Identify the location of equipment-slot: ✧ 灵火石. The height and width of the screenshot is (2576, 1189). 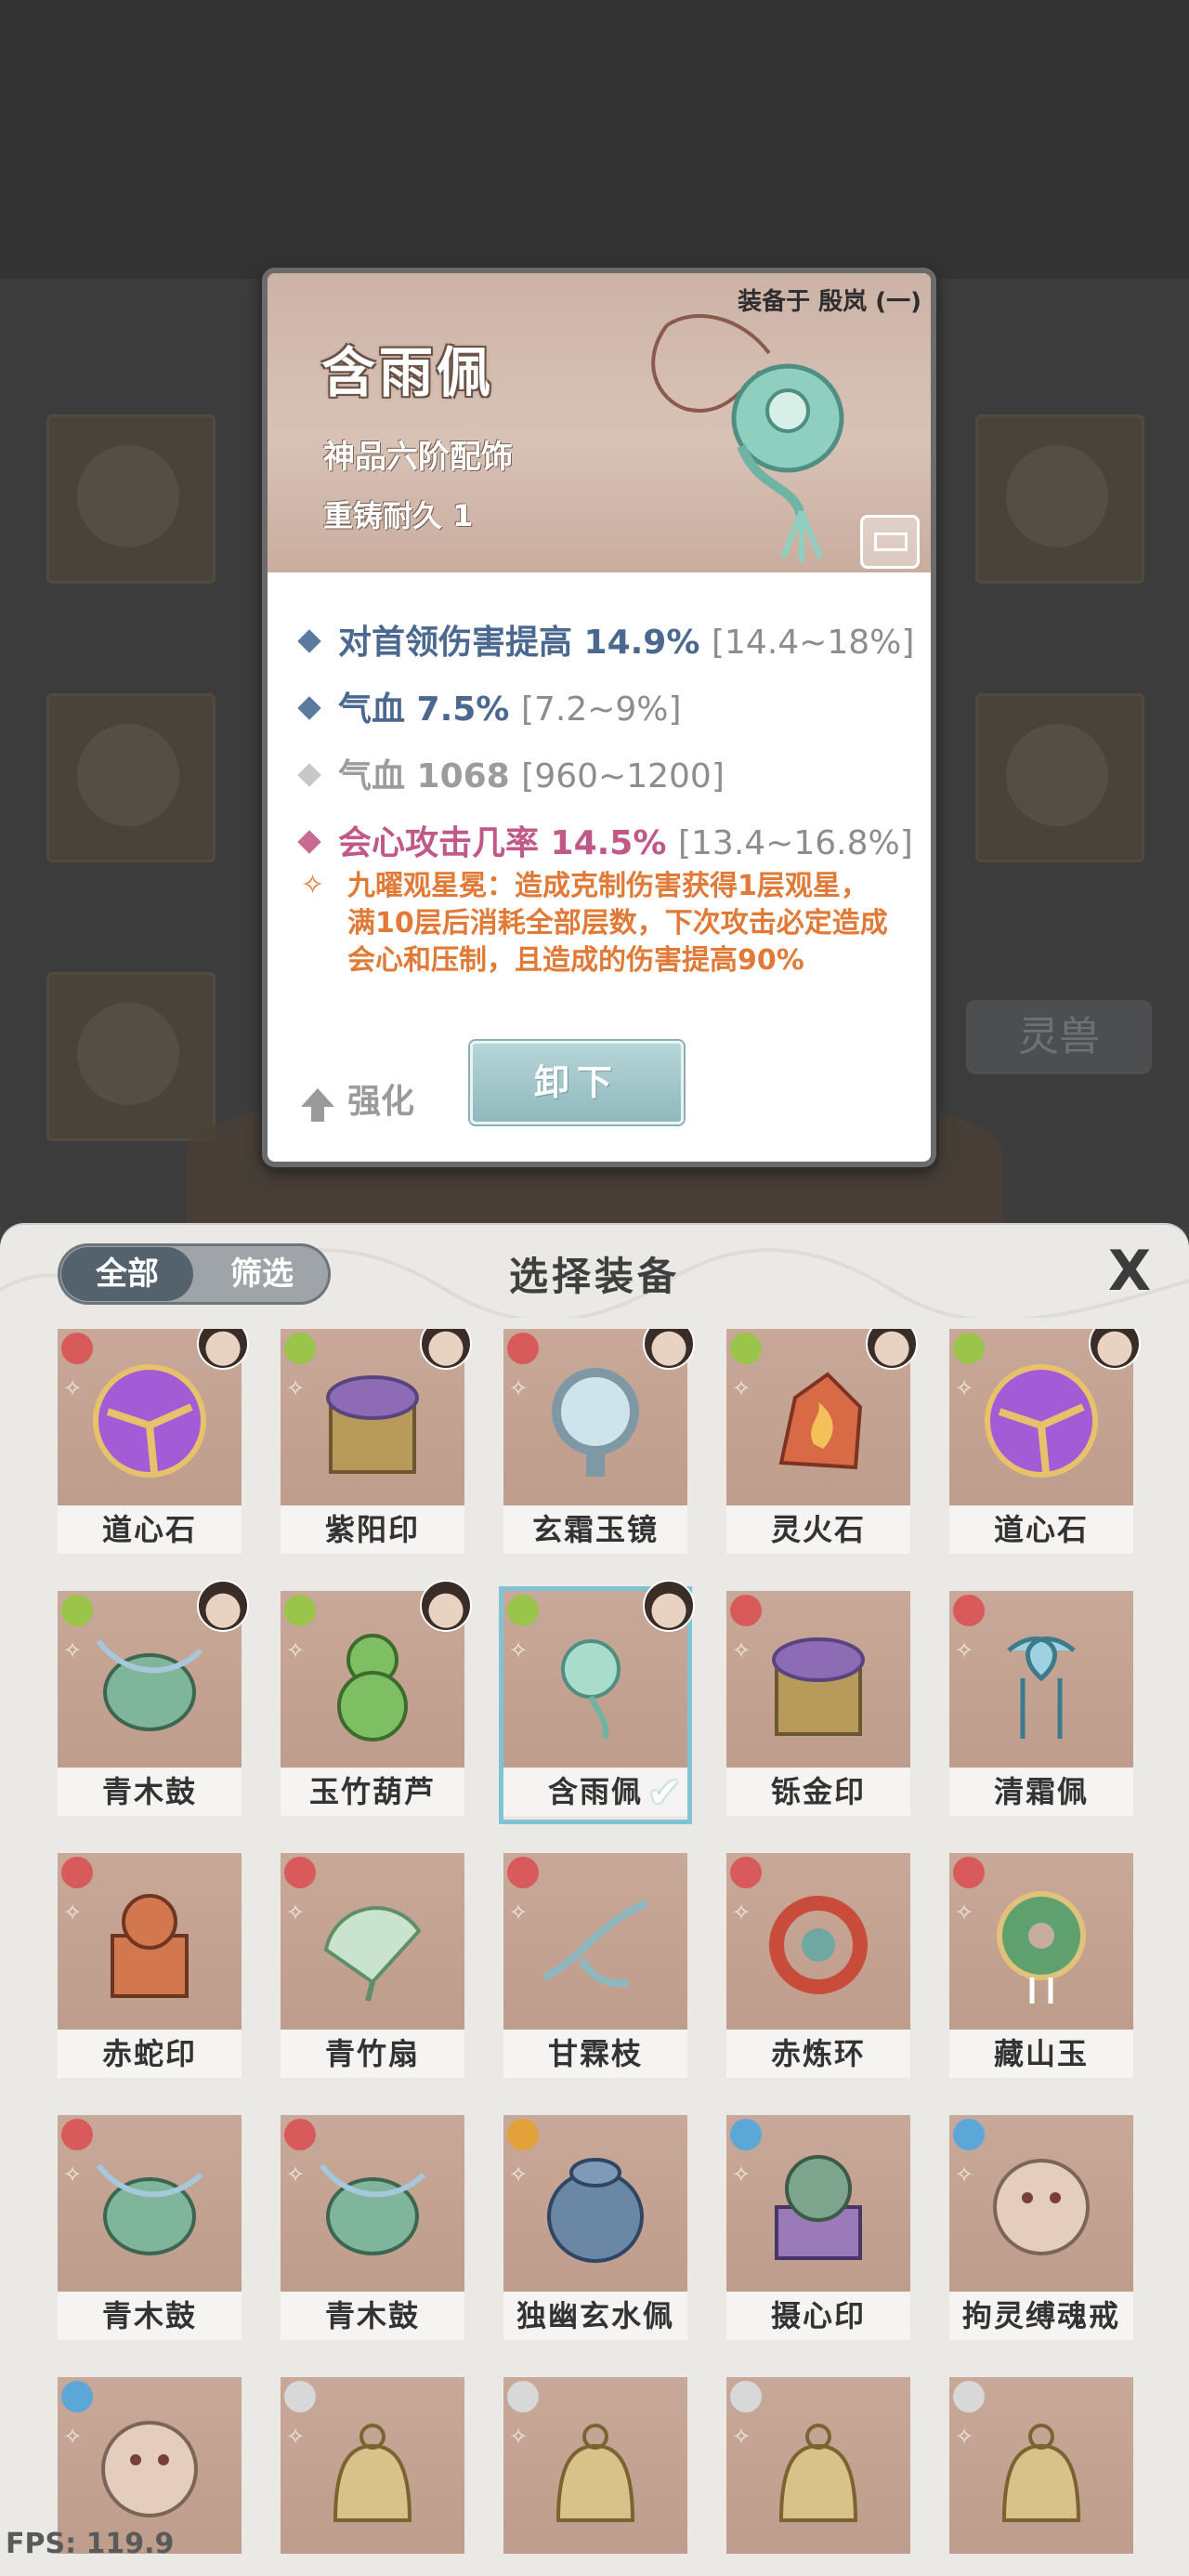
(822, 1443).